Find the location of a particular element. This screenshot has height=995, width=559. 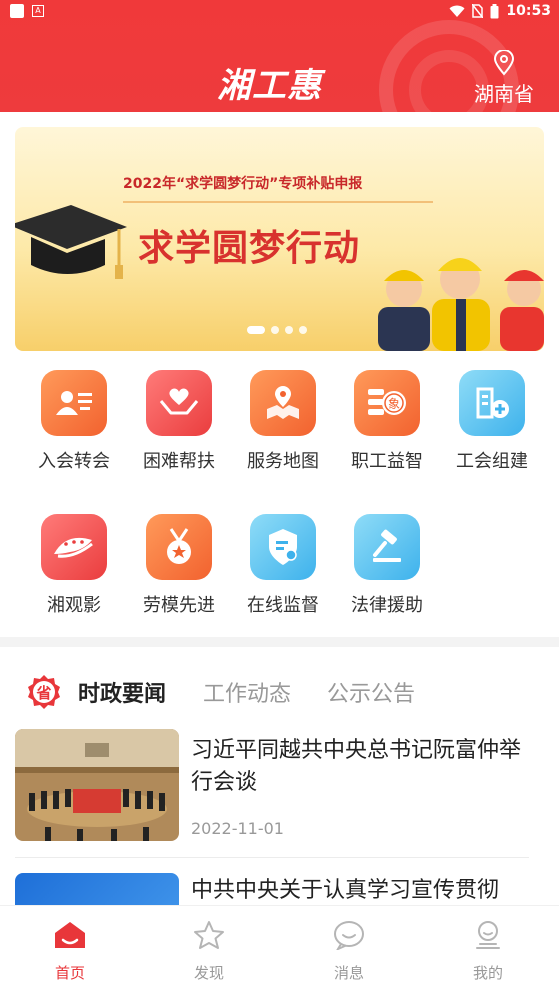

nav-messages: 消息 is located at coordinates (349, 951).